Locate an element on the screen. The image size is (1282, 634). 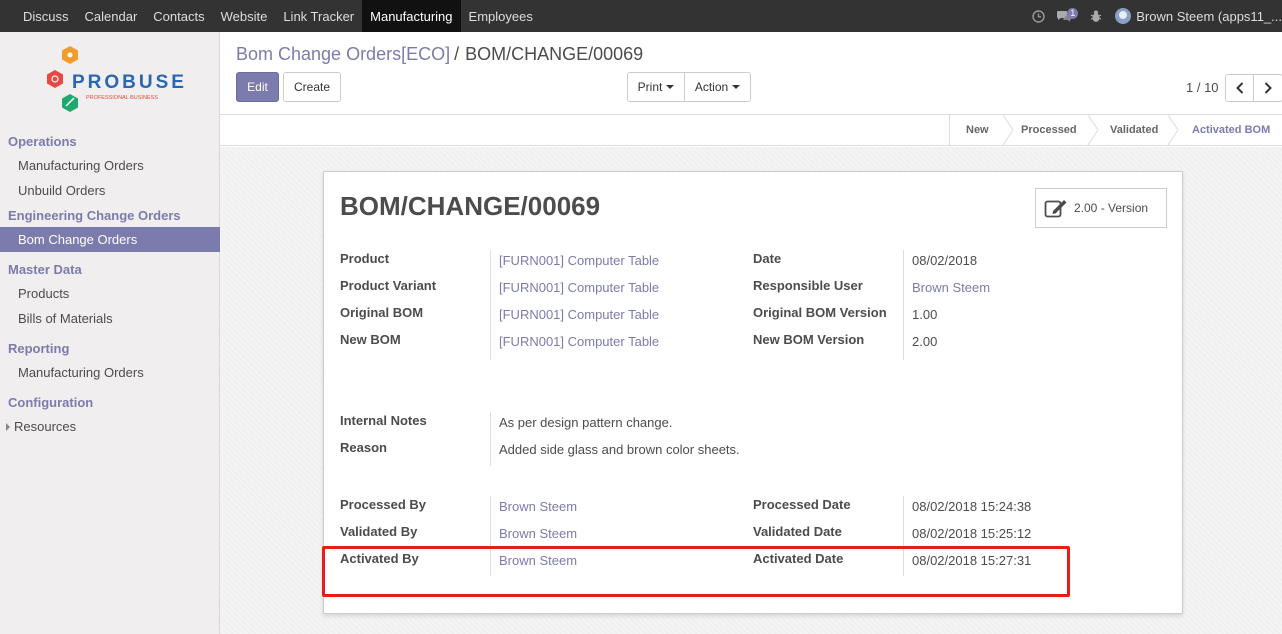
internal-notes-value: As per design pattern change. is located at coordinates (586, 422).